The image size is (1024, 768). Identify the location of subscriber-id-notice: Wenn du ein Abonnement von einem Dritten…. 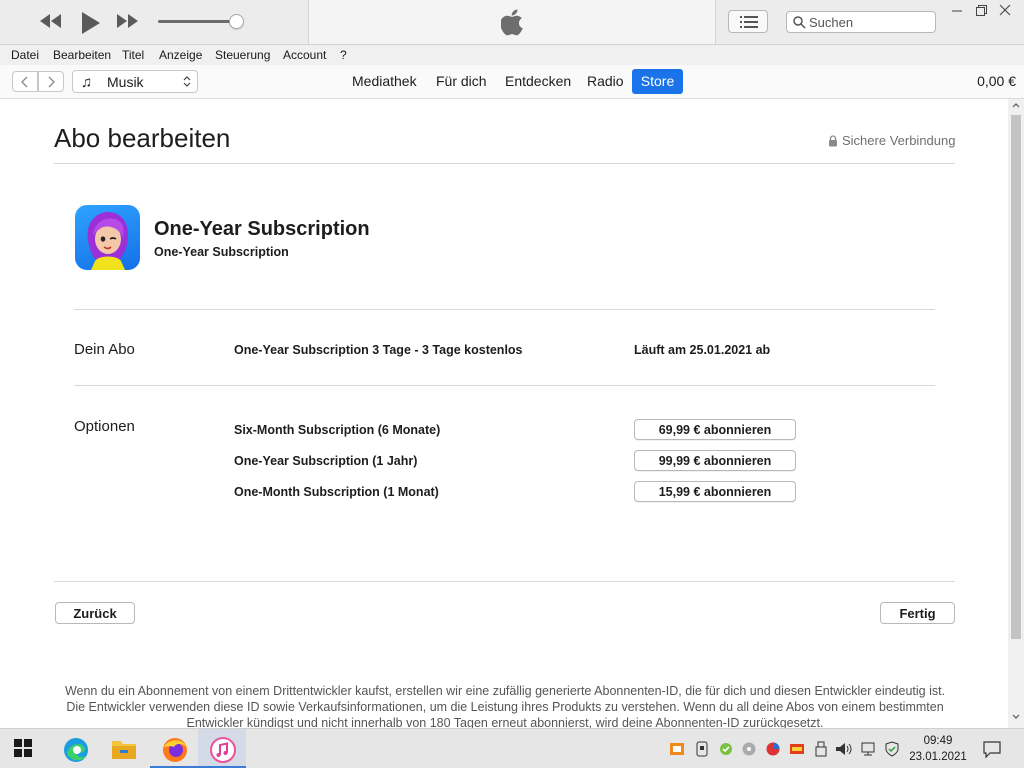
(505, 706).